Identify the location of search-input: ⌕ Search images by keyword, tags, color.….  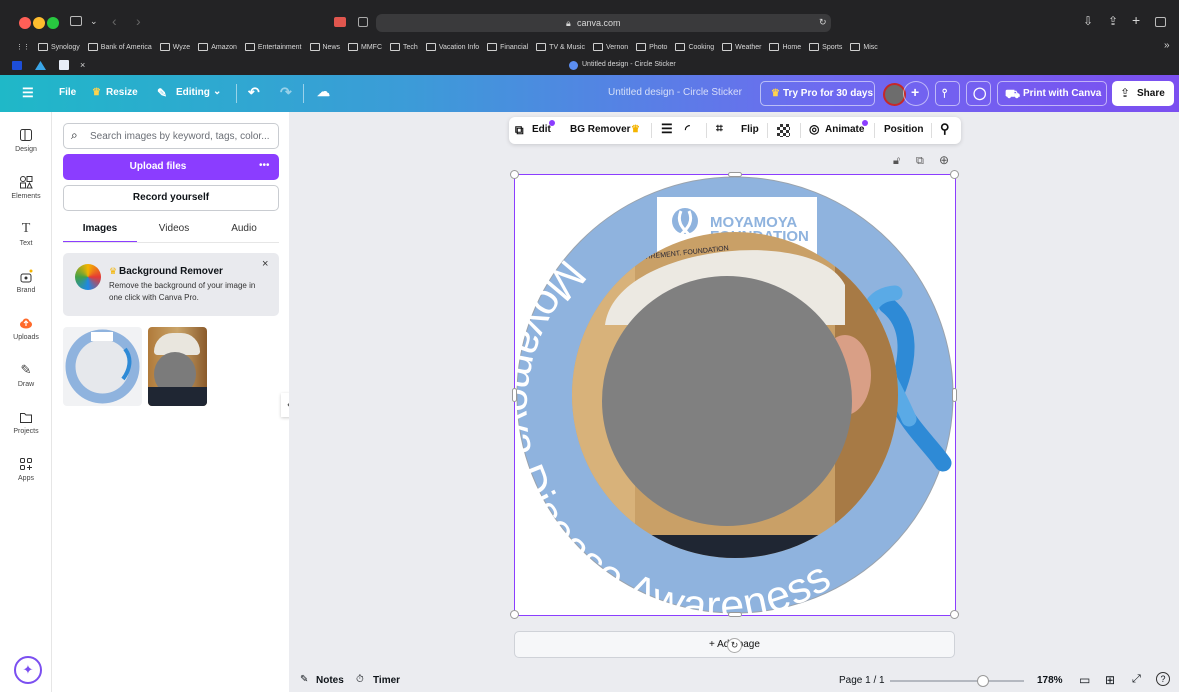
(171, 136).